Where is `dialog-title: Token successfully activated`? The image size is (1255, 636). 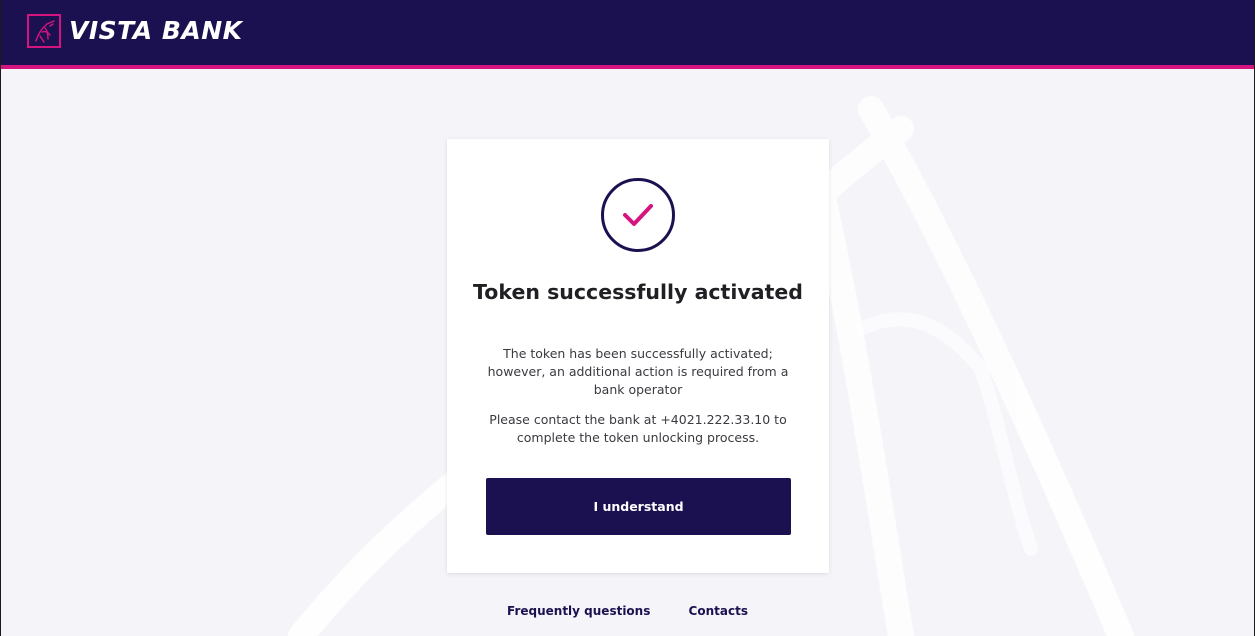
dialog-title: Token successfully activated is located at coordinates (638, 292).